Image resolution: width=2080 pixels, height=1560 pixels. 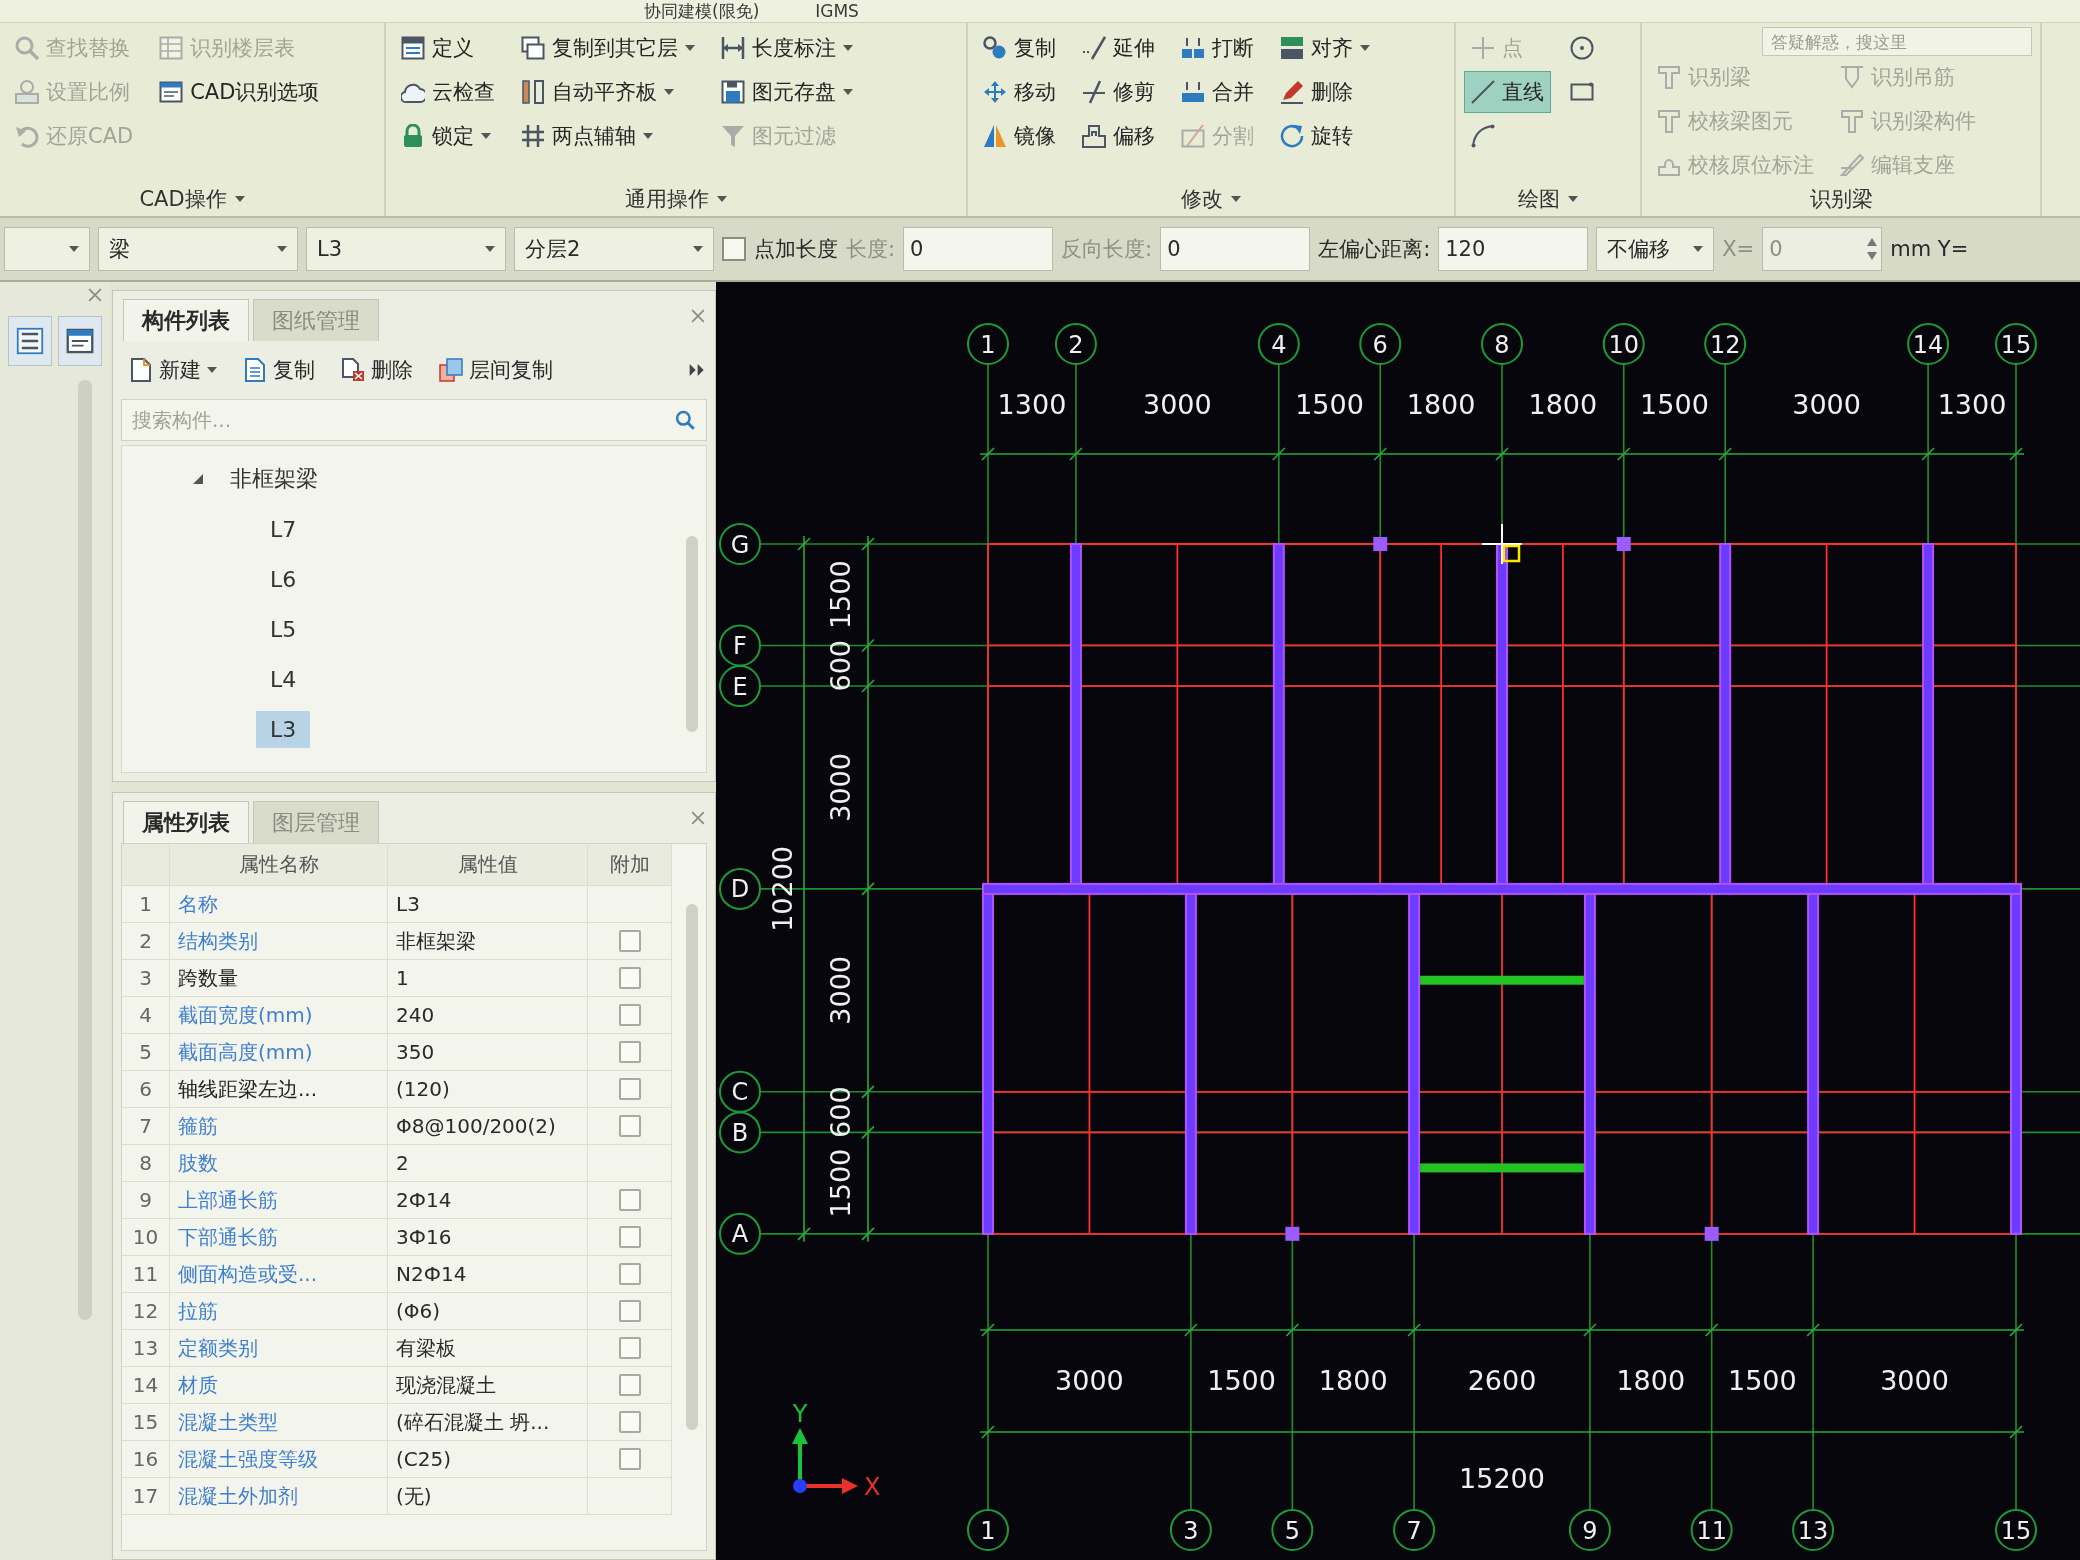 What do you see at coordinates (1507, 92) in the screenshot?
I see `ribbon-button: 直线` at bounding box center [1507, 92].